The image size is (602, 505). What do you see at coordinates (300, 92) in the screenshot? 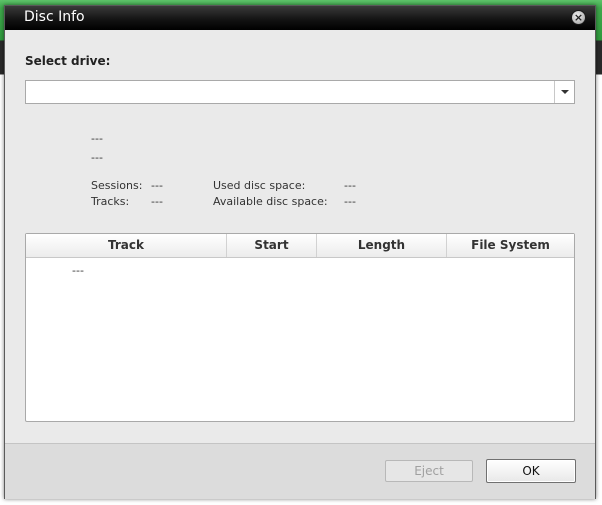
I see `drive-select` at bounding box center [300, 92].